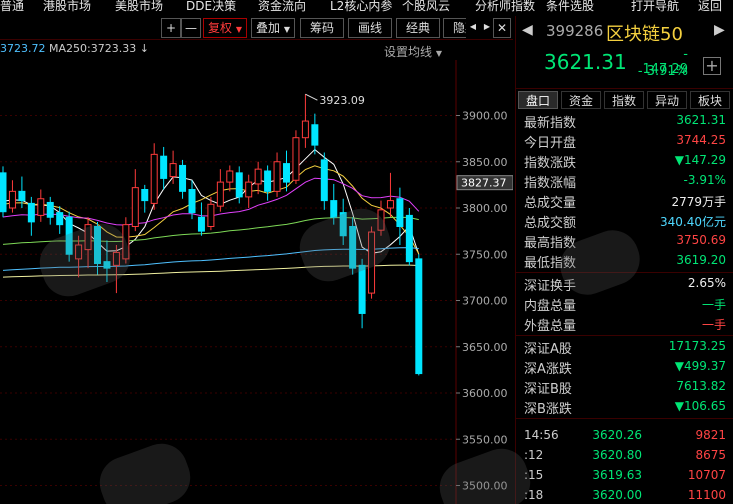  Describe the element at coordinates (624, 407) in the screenshot. I see `market-stat-row: 深B涨跌 ▼106.65` at that location.